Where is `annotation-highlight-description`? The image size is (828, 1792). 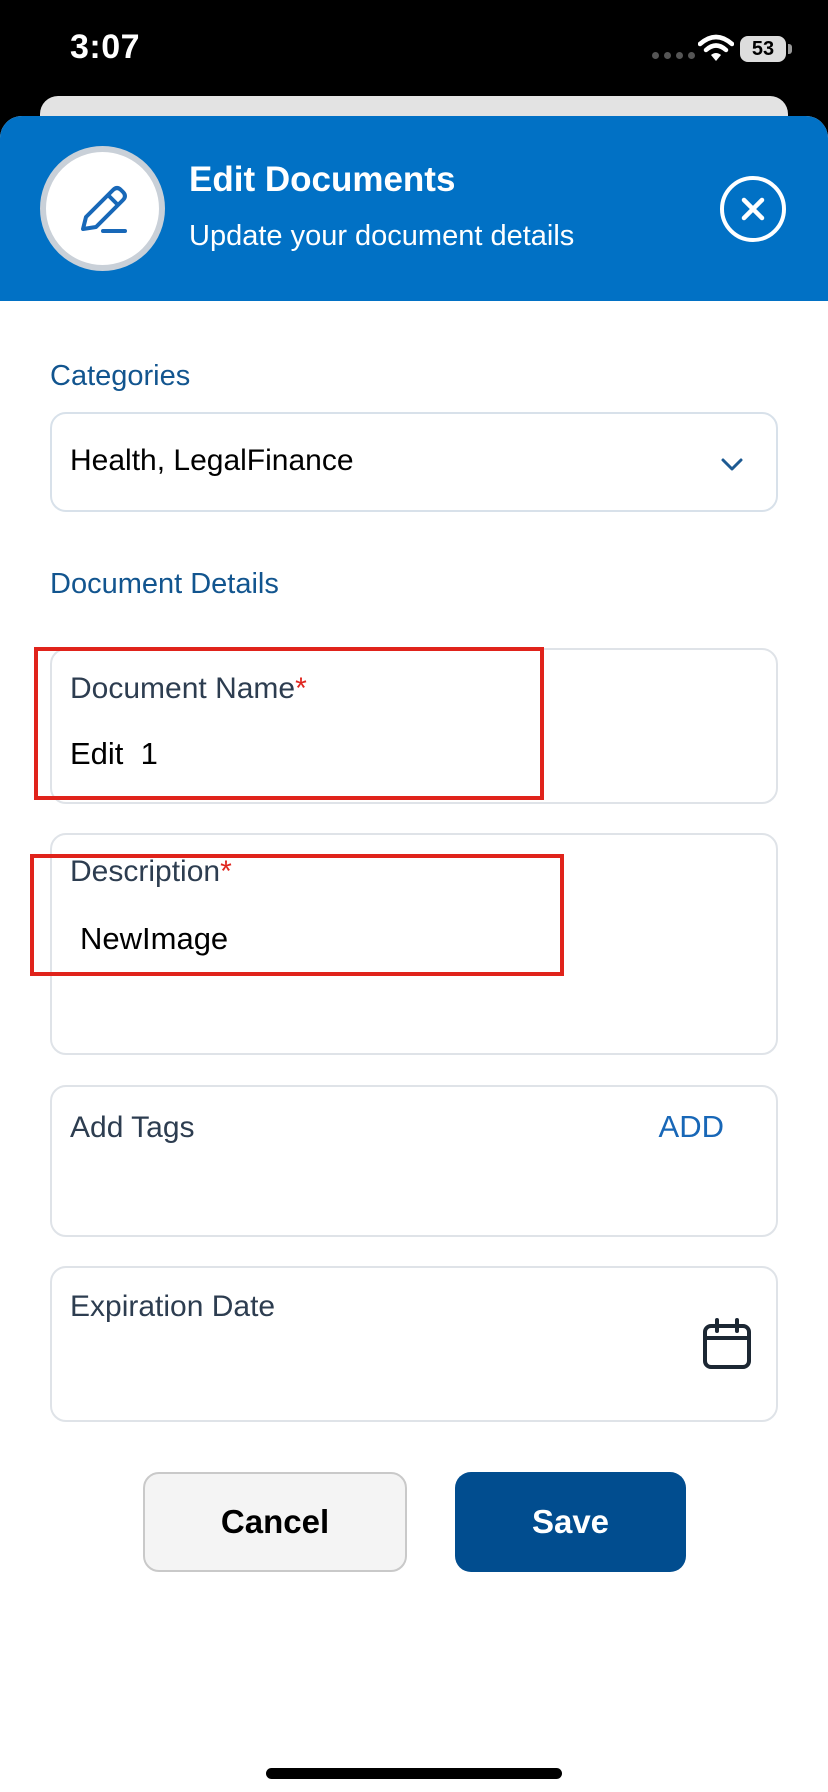 annotation-highlight-description is located at coordinates (297, 915).